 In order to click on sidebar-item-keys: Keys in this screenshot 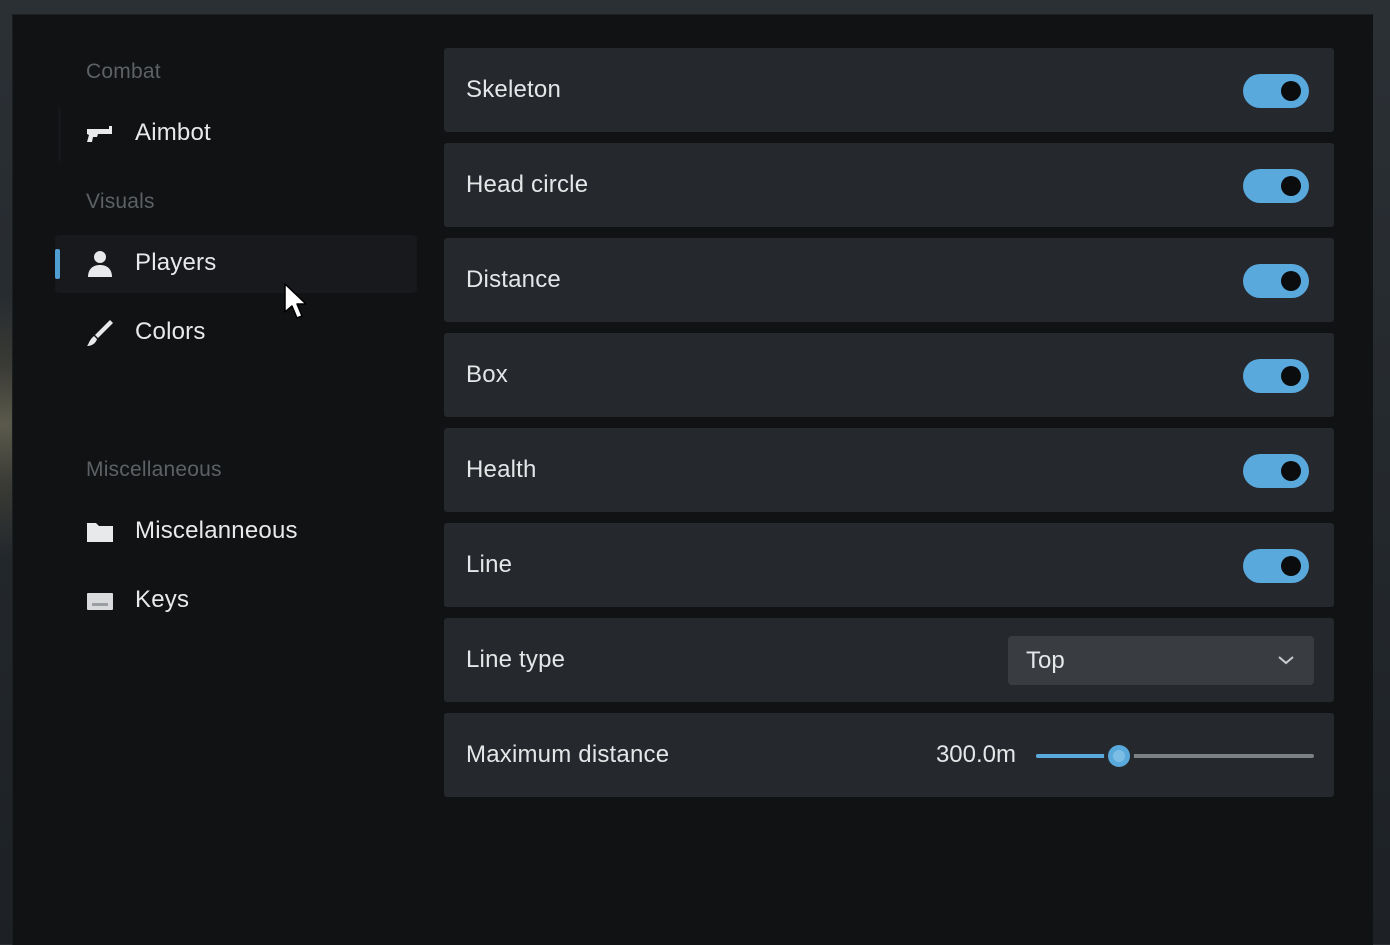, I will do `click(236, 601)`.